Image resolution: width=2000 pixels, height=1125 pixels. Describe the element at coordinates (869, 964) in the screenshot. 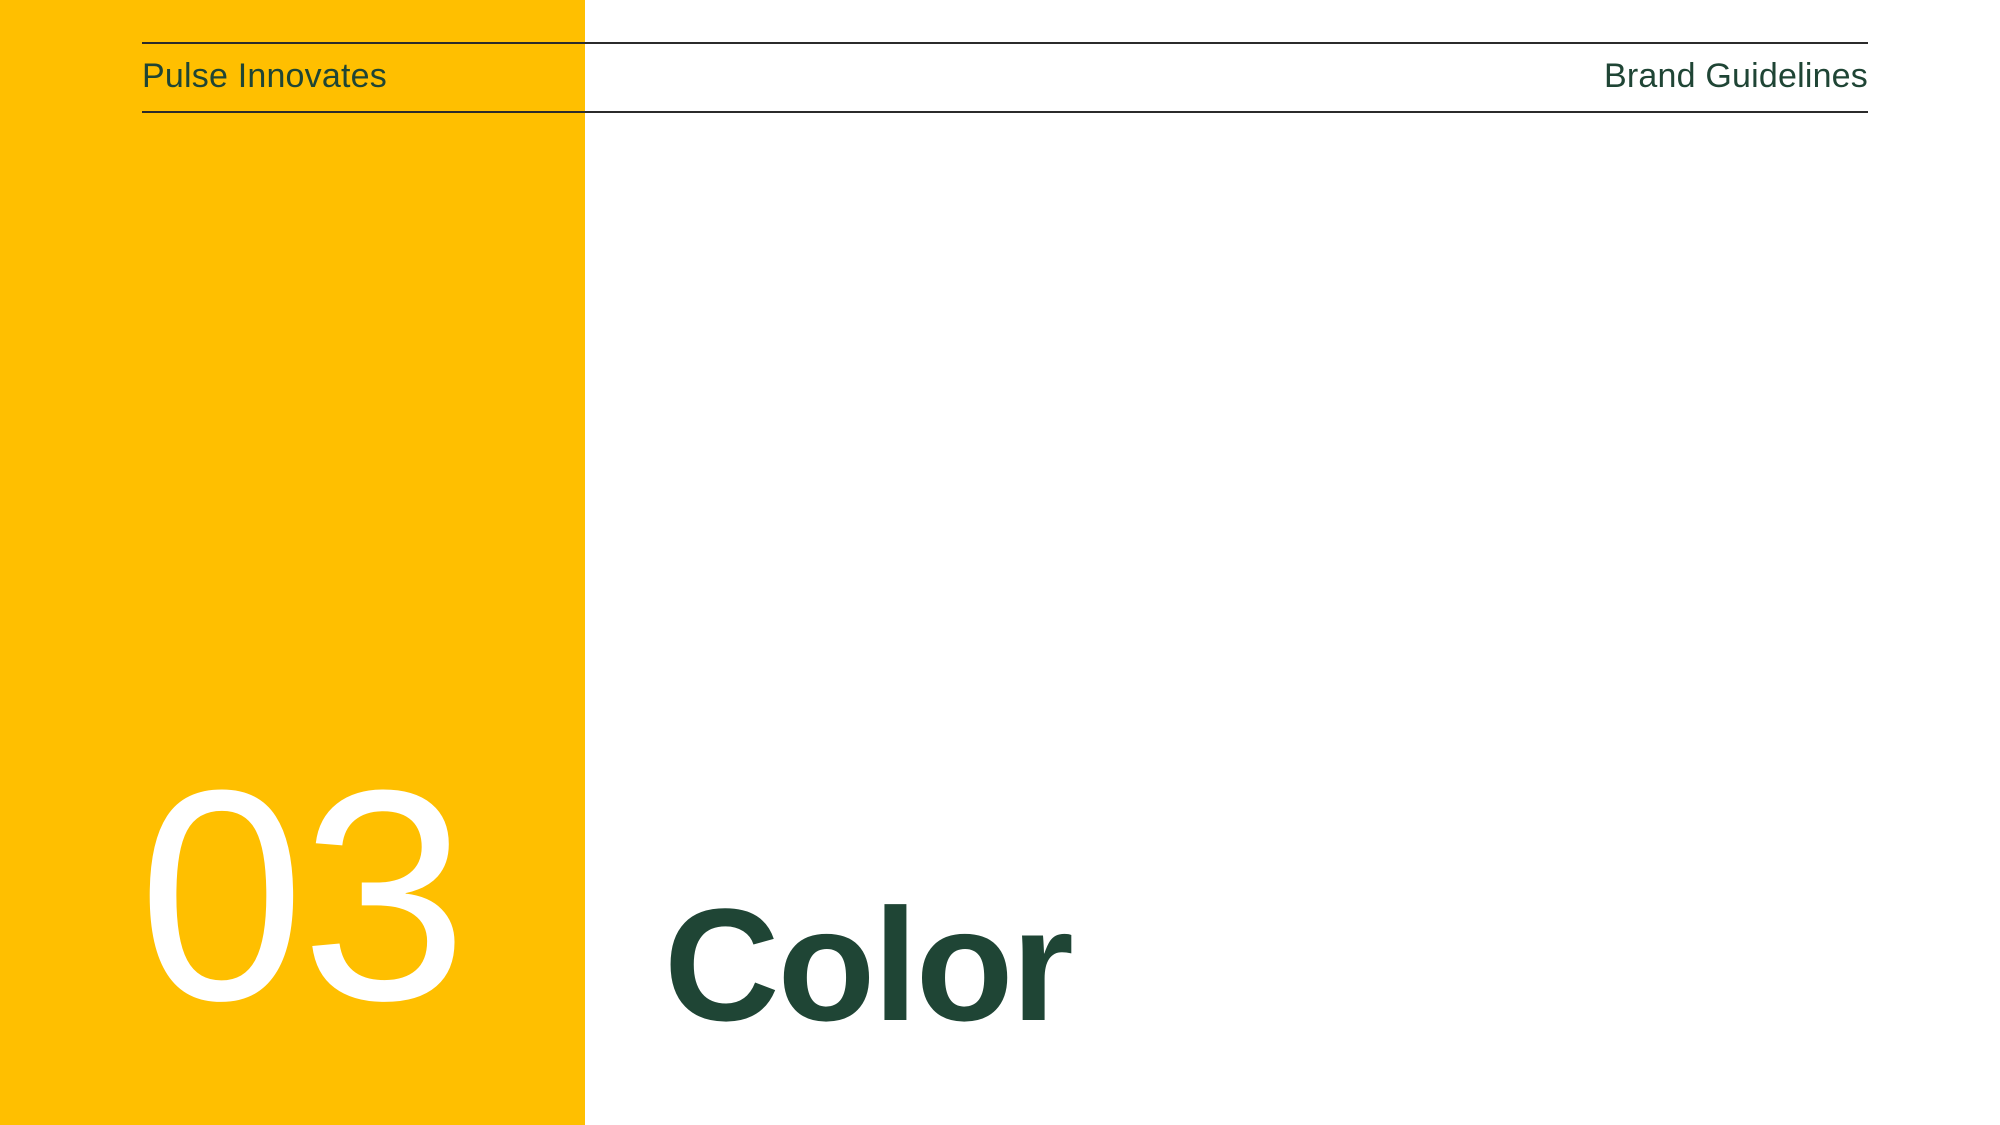

I see `section-title: Color` at that location.